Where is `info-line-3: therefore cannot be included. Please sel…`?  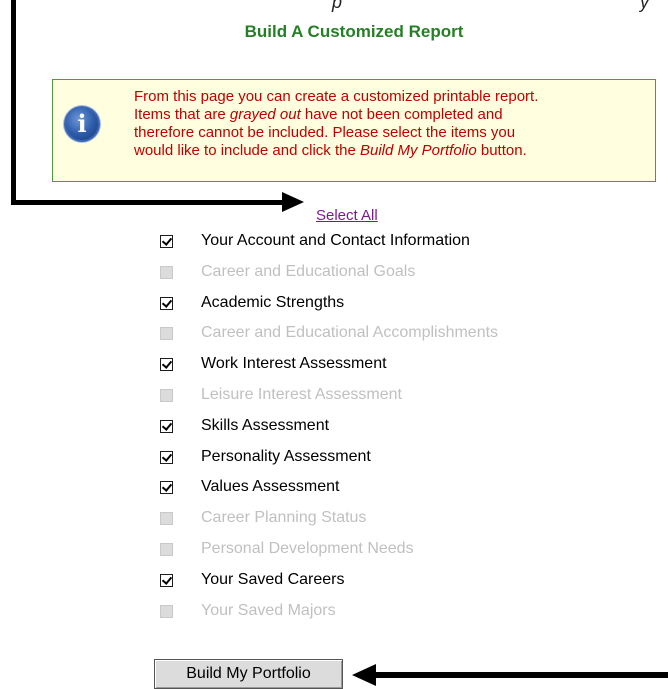
info-line-3: therefore cannot be included. Please sel… is located at coordinates (325, 132).